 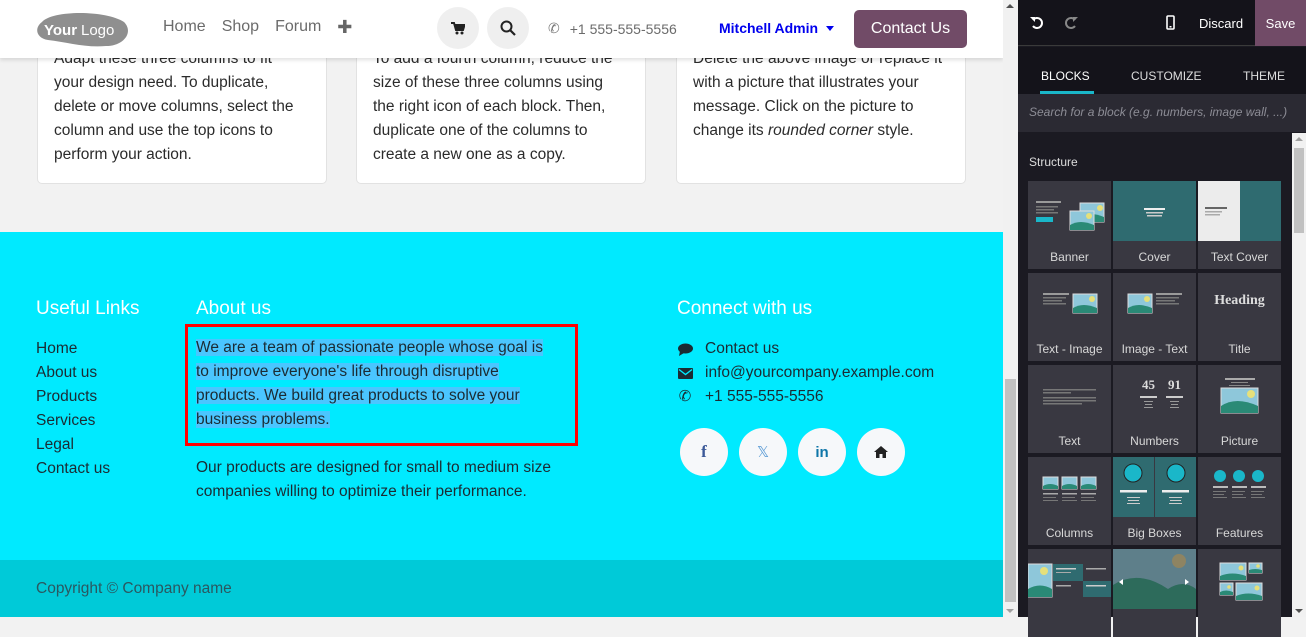 What do you see at coordinates (1154, 225) in the screenshot?
I see `block-cover: Cover` at bounding box center [1154, 225].